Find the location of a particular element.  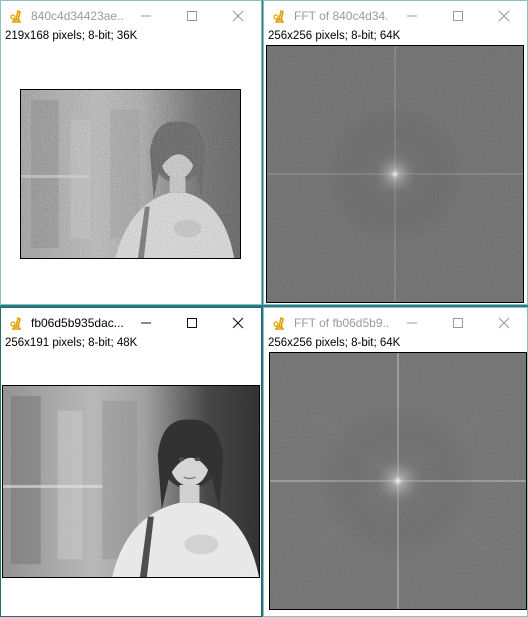

grainy-portrait-photo is located at coordinates (130, 174).